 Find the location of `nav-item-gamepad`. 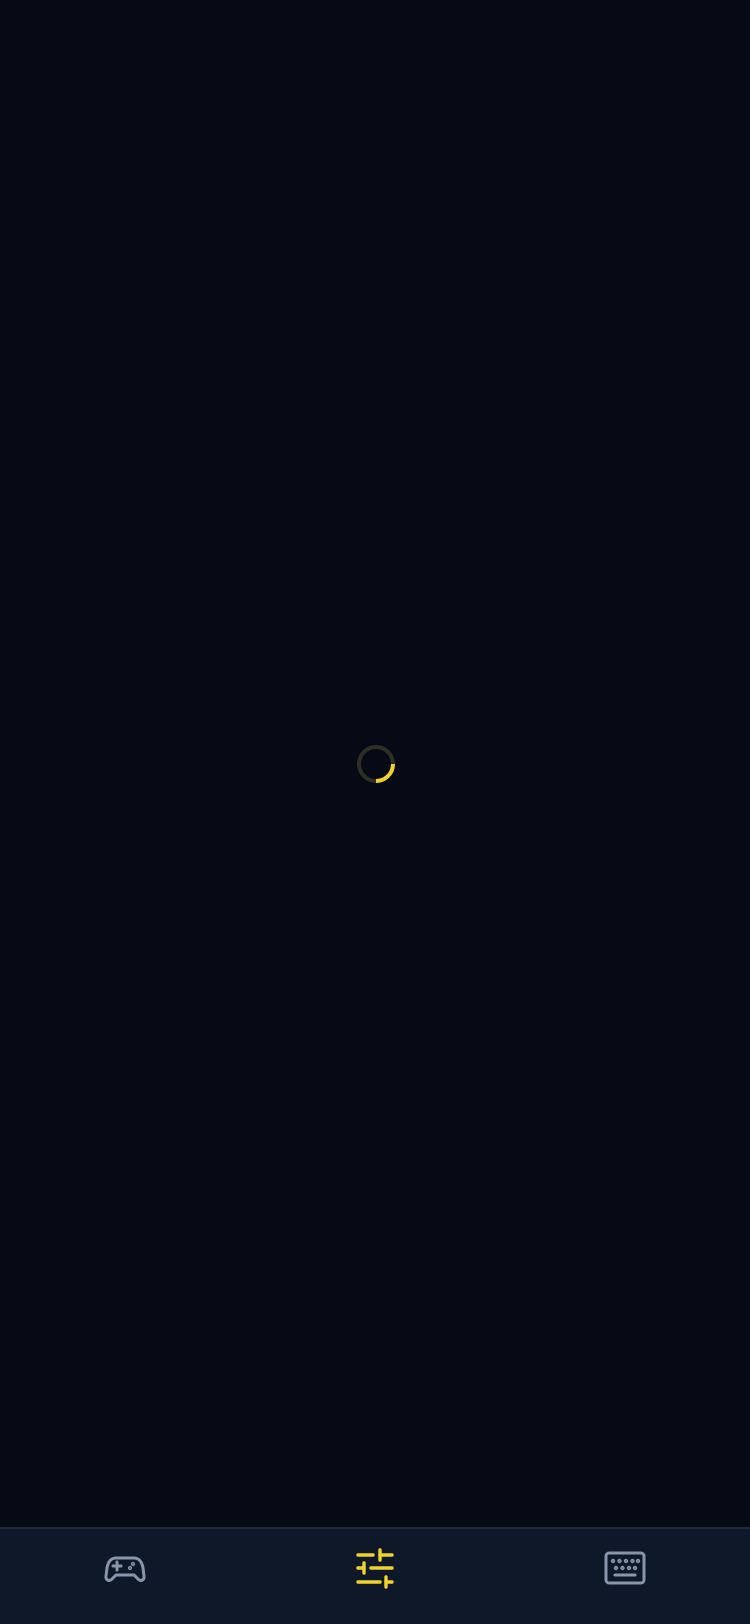

nav-item-gamepad is located at coordinates (125, 1576).